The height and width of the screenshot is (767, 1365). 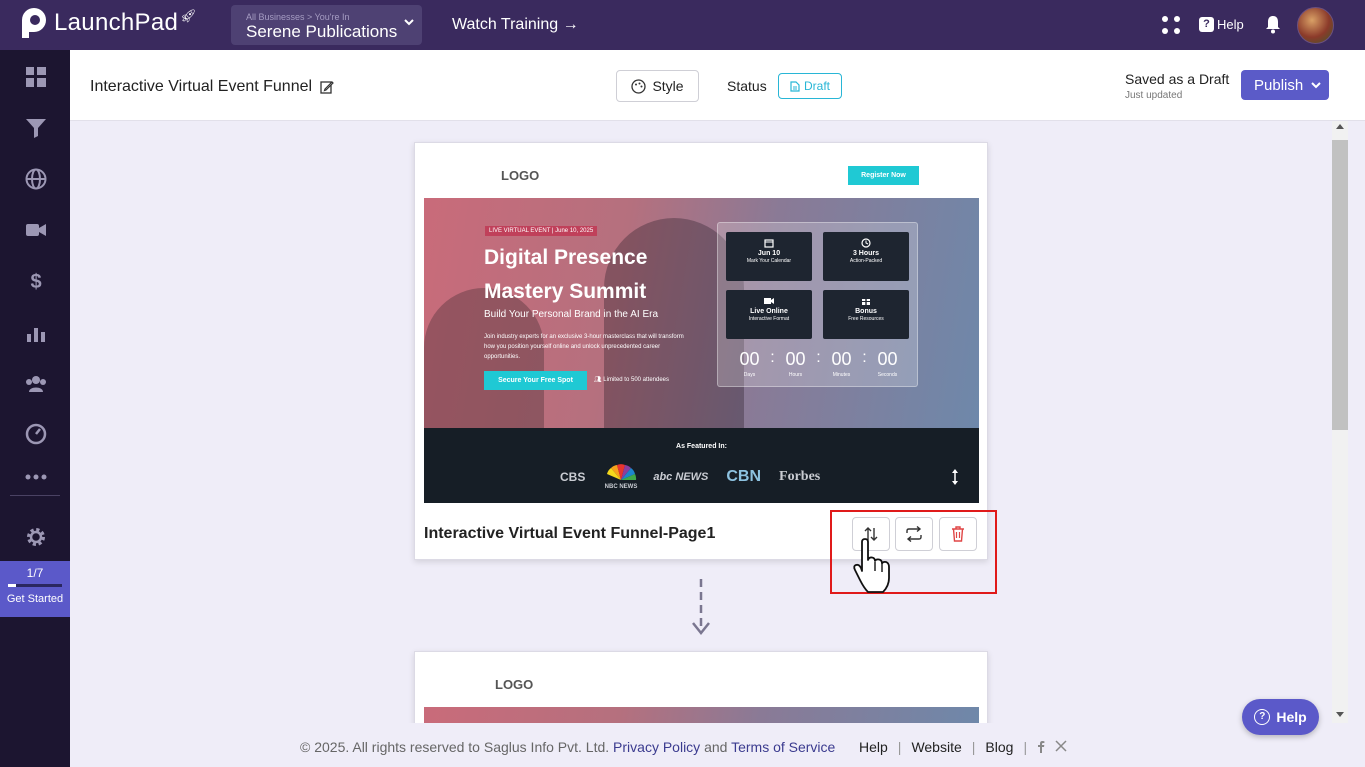 I want to click on tile-title: Jun 10, so click(x=769, y=253).